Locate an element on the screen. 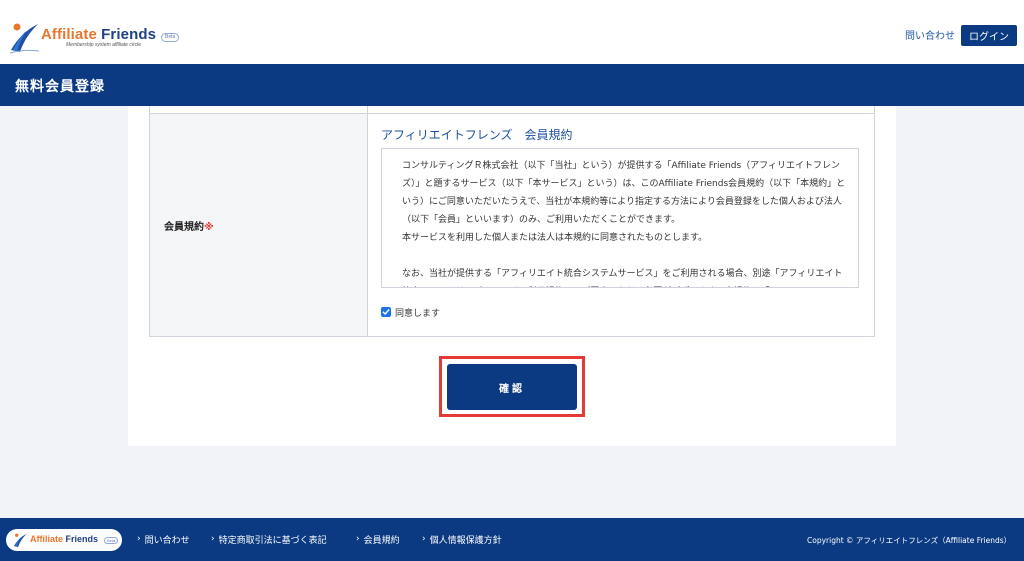 Image resolution: width=1024 pixels, height=561 pixels. footer-logo-title: Affiliate Friends is located at coordinates (64, 539).